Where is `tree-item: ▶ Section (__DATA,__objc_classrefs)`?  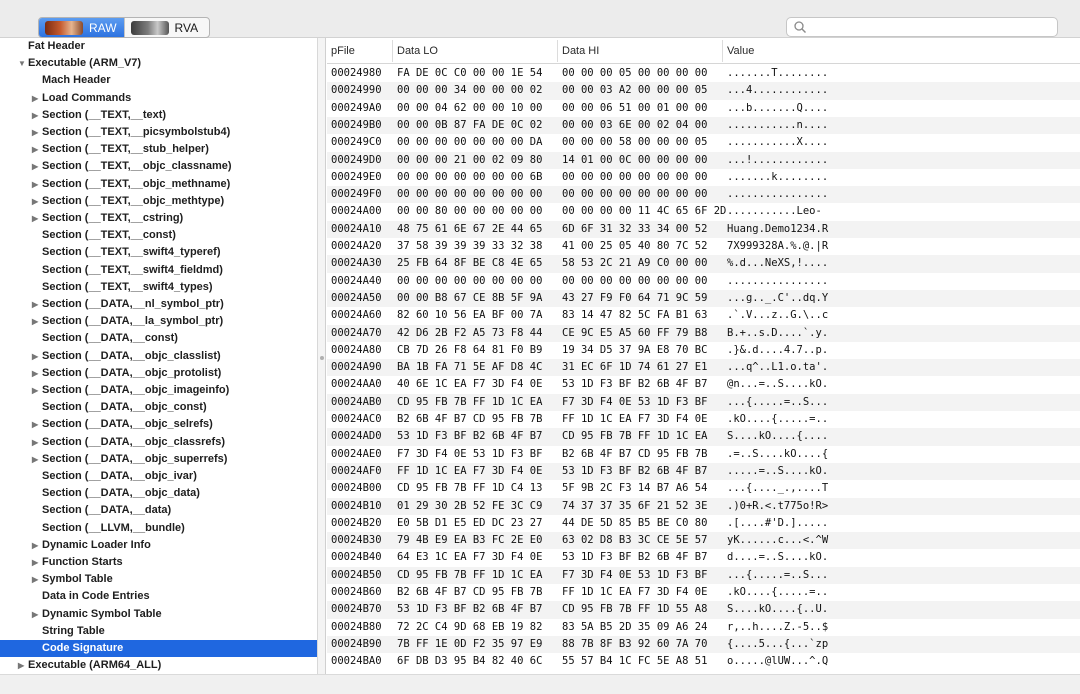
tree-item: ▶ Section (__DATA,__objc_classrefs) is located at coordinates (158, 442).